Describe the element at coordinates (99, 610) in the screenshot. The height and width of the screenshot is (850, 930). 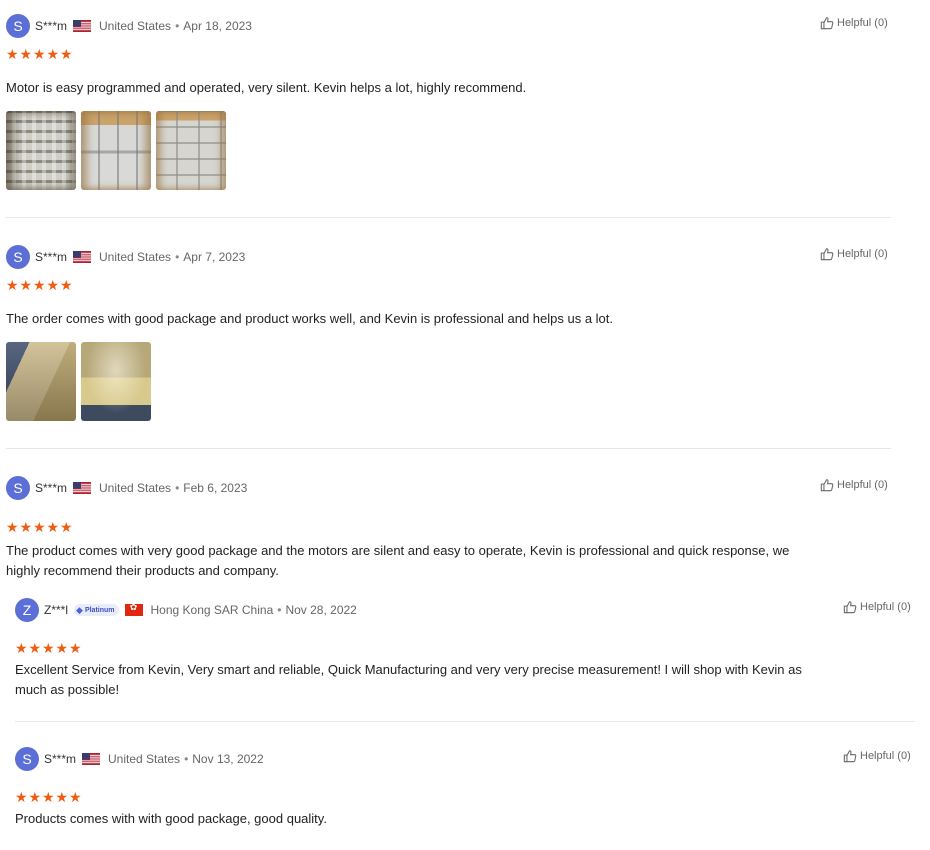
I see `badge-label: Platinum` at that location.